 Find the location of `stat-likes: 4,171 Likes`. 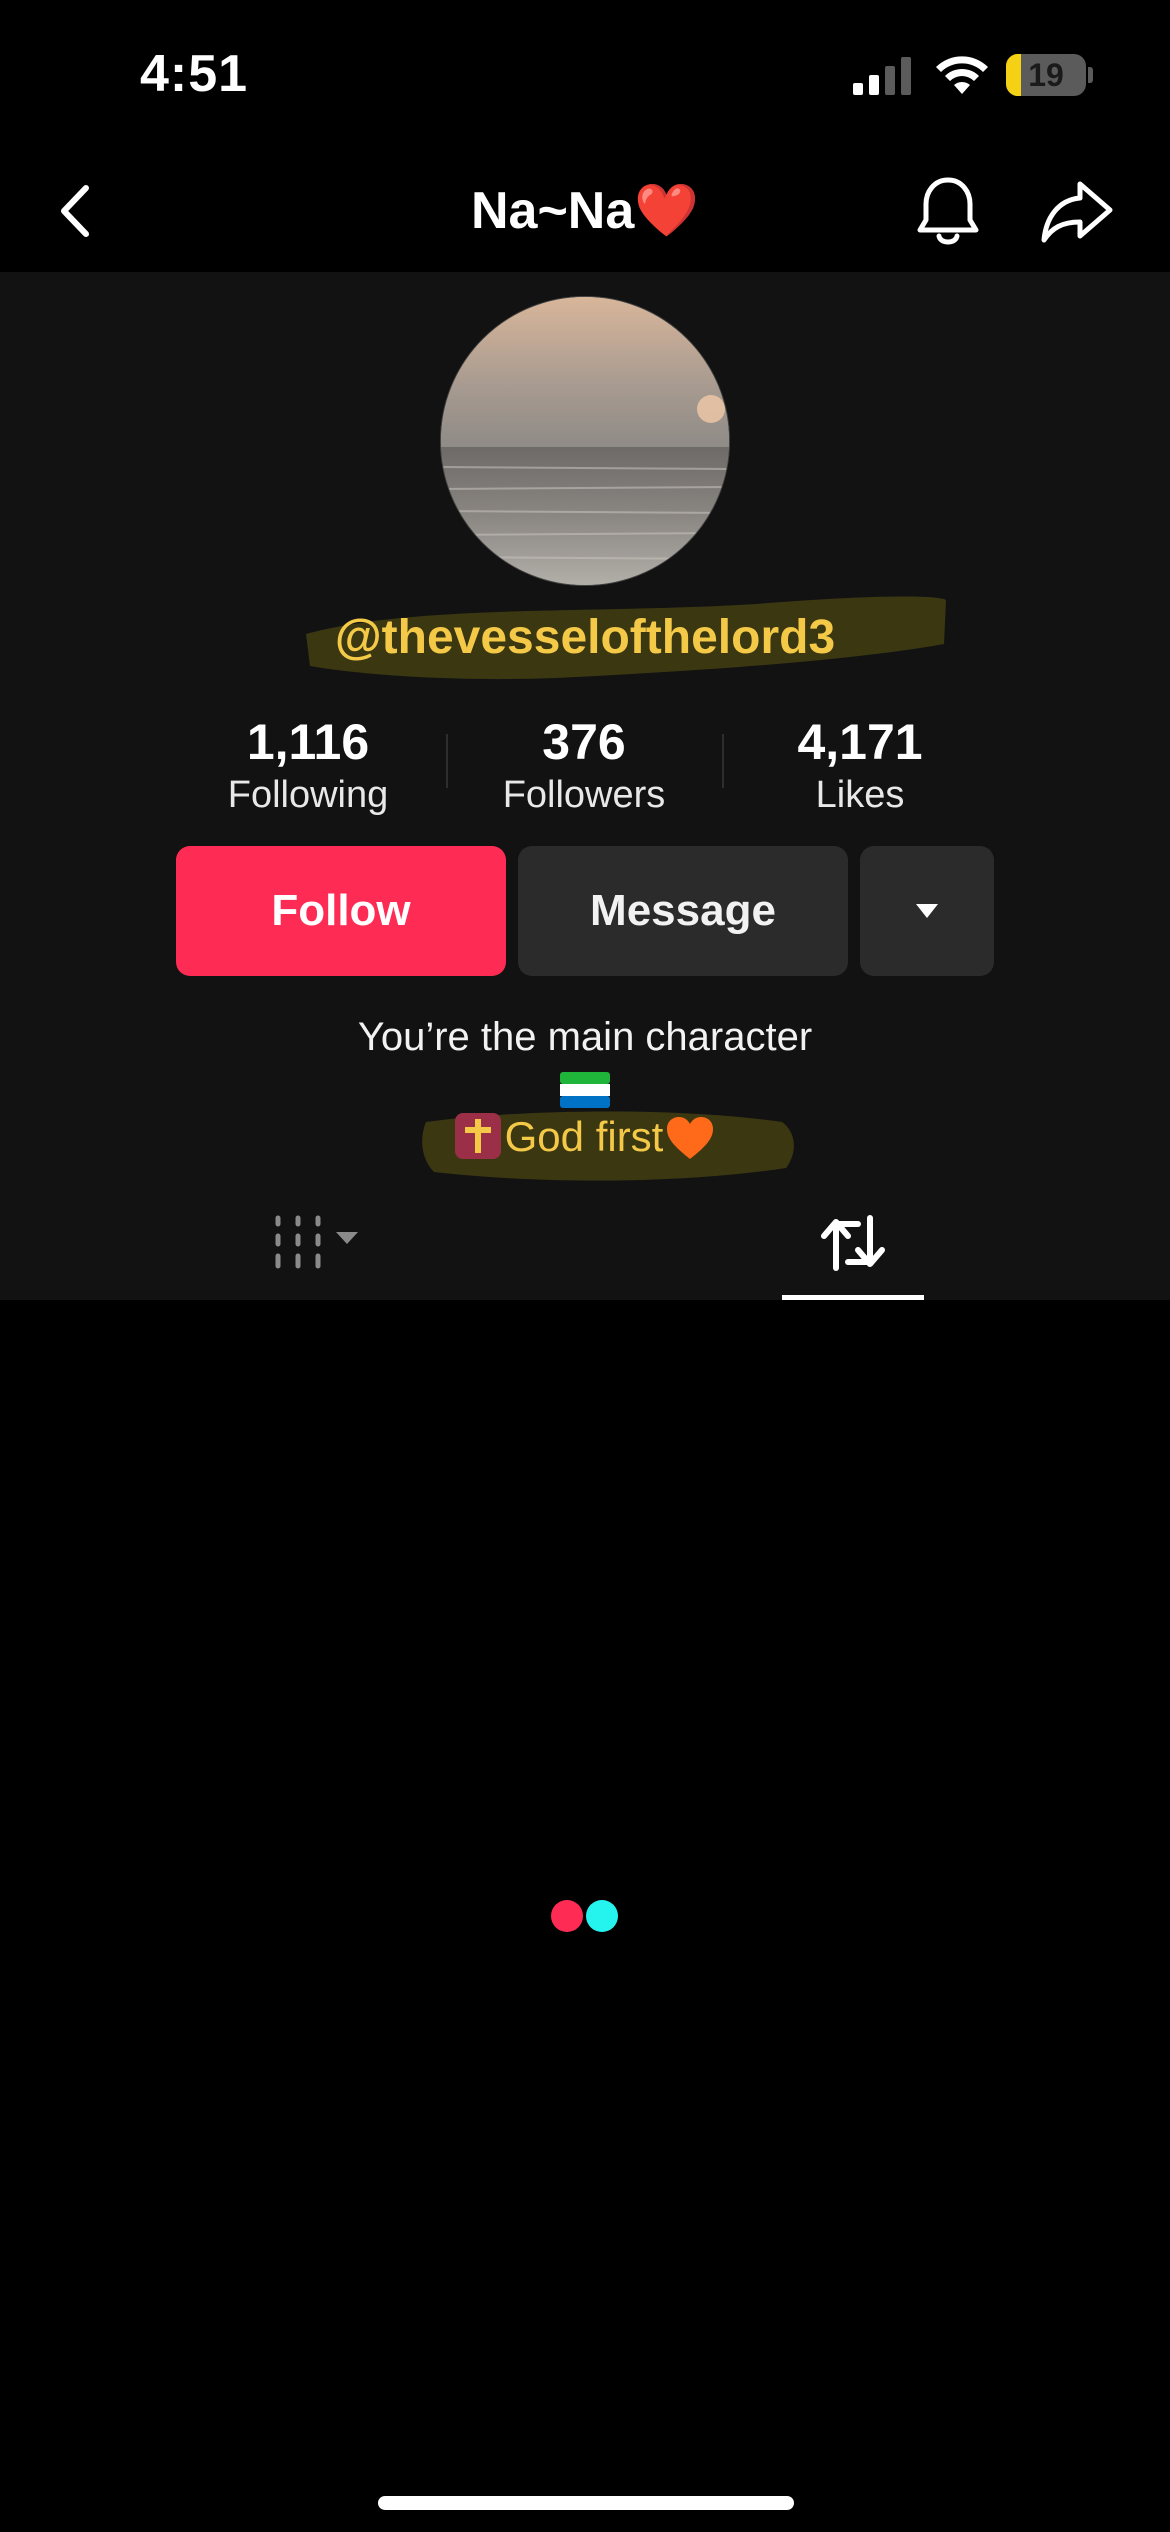

stat-likes: 4,171 Likes is located at coordinates (860, 765).